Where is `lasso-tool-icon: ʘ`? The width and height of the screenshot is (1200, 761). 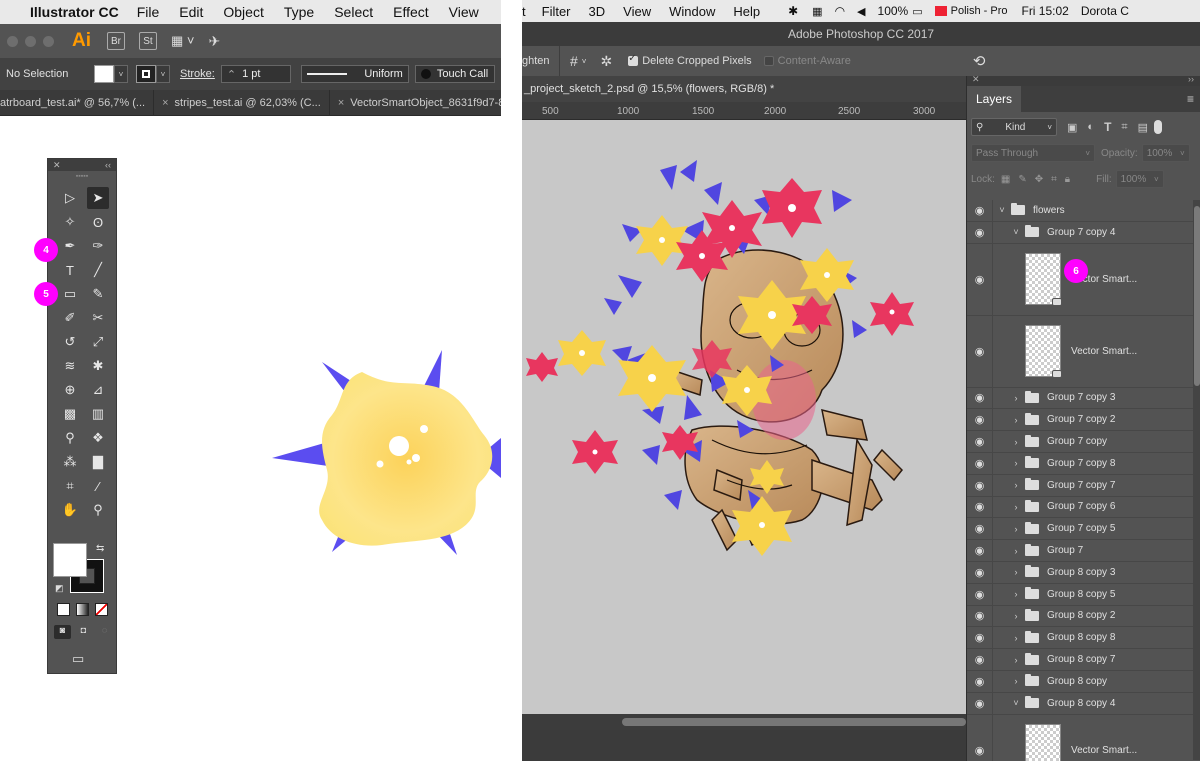
lasso-tool-icon: ʘ is located at coordinates (98, 222).